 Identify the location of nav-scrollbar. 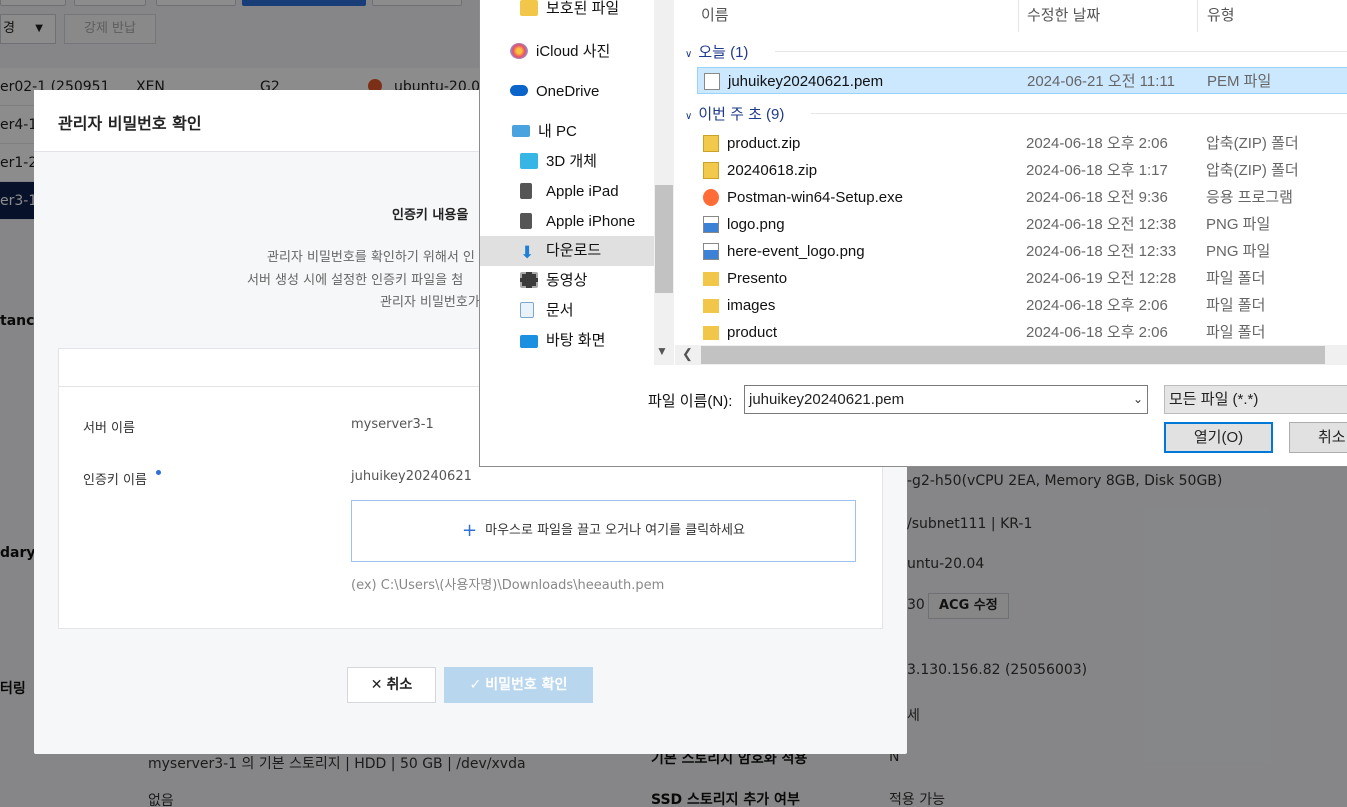
(664, 182).